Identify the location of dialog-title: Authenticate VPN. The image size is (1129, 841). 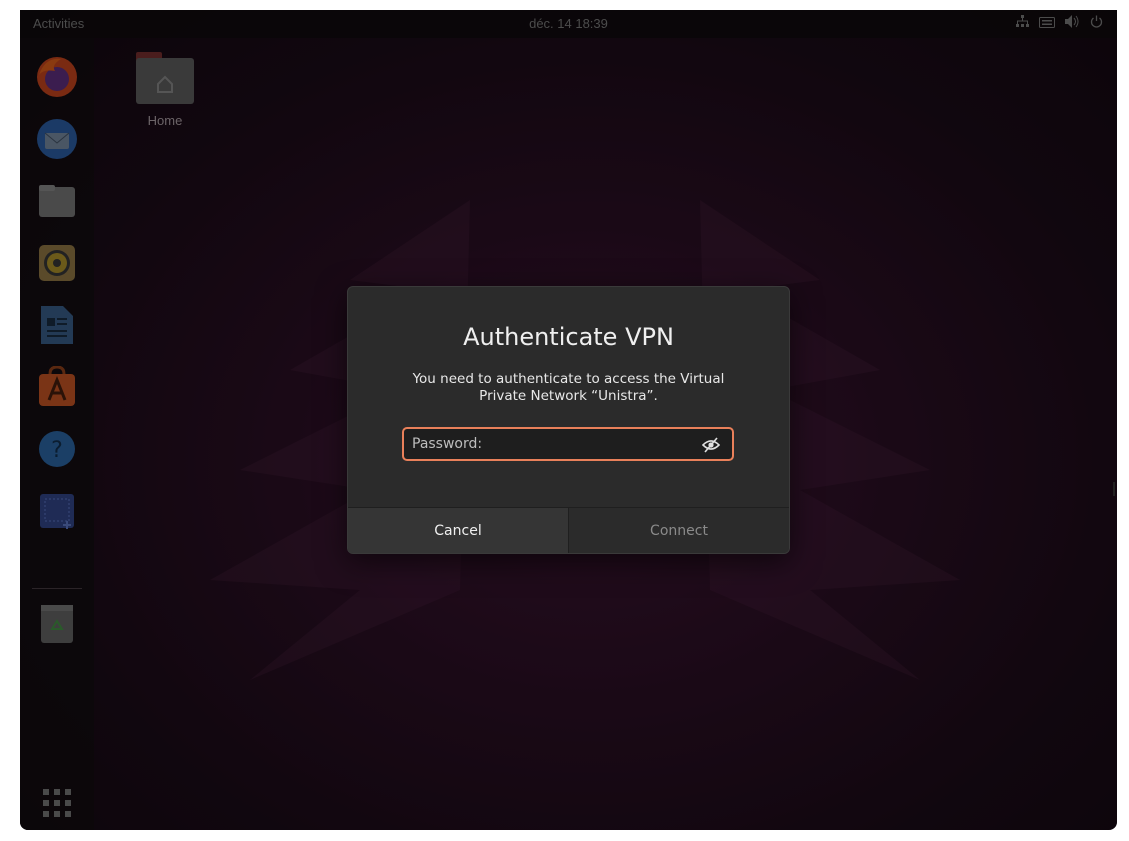
(568, 337).